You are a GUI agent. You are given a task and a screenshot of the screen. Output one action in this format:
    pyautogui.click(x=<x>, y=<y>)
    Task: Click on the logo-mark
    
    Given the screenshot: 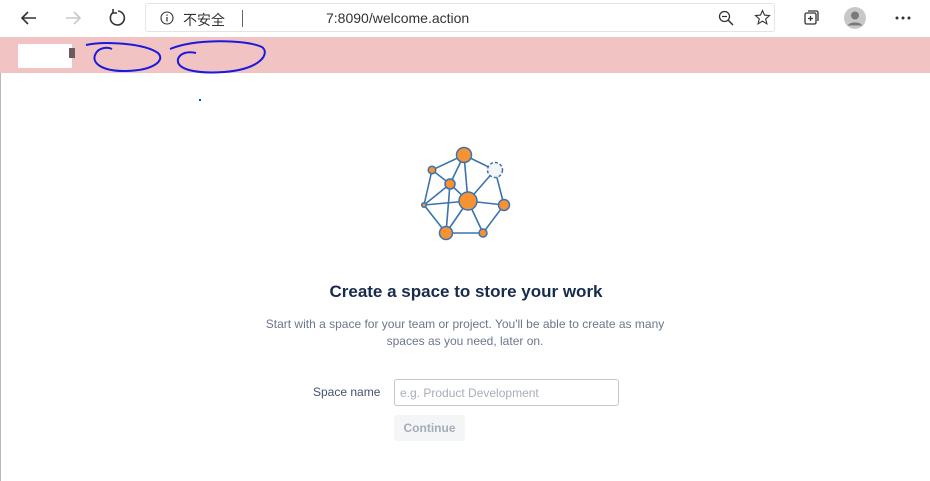 What is the action you would take?
    pyautogui.click(x=72, y=53)
    